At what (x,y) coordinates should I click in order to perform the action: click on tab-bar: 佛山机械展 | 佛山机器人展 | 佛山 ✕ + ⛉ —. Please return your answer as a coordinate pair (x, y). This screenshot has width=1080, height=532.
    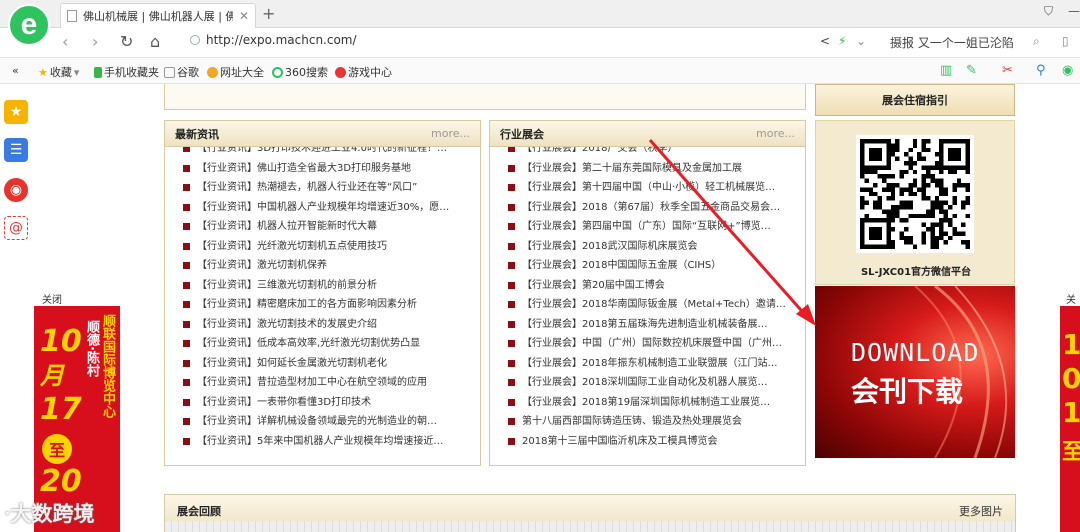
    Looking at the image, I should click on (540, 14).